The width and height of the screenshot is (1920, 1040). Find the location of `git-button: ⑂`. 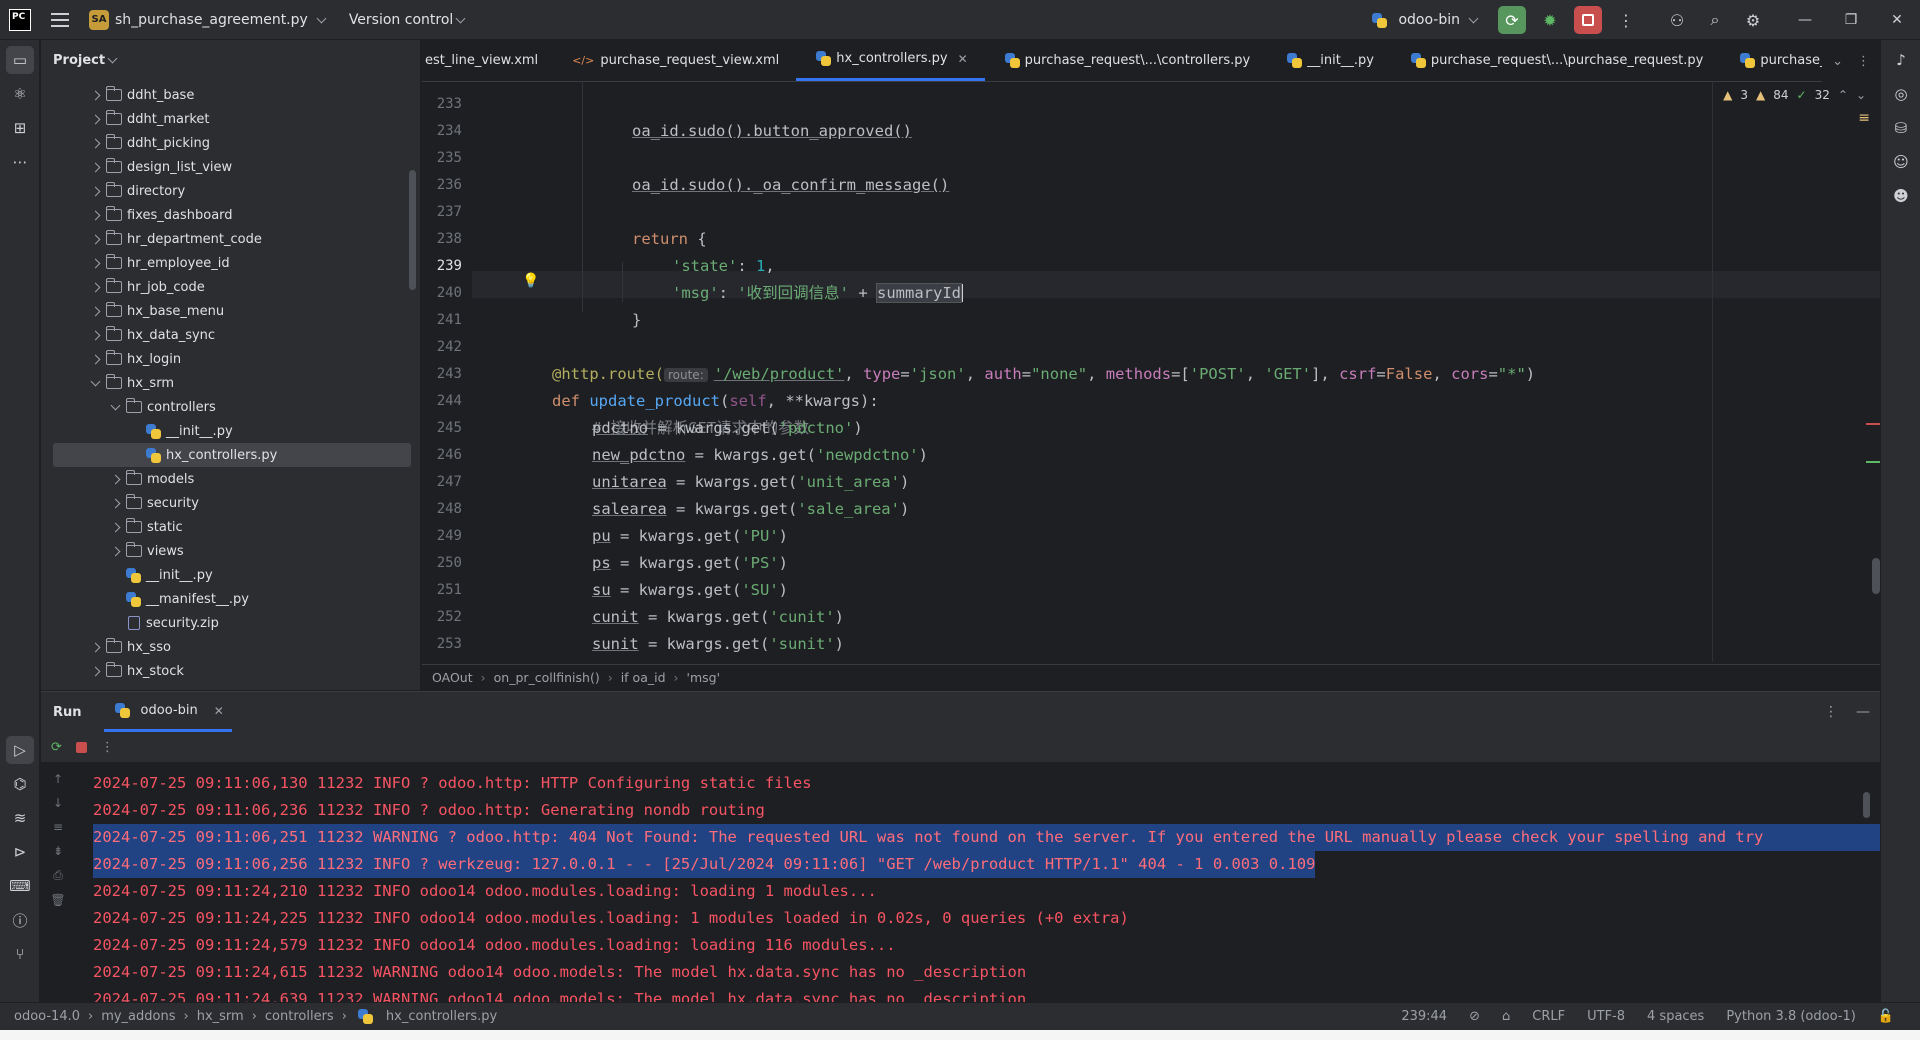

git-button: ⑂ is located at coordinates (20, 954).